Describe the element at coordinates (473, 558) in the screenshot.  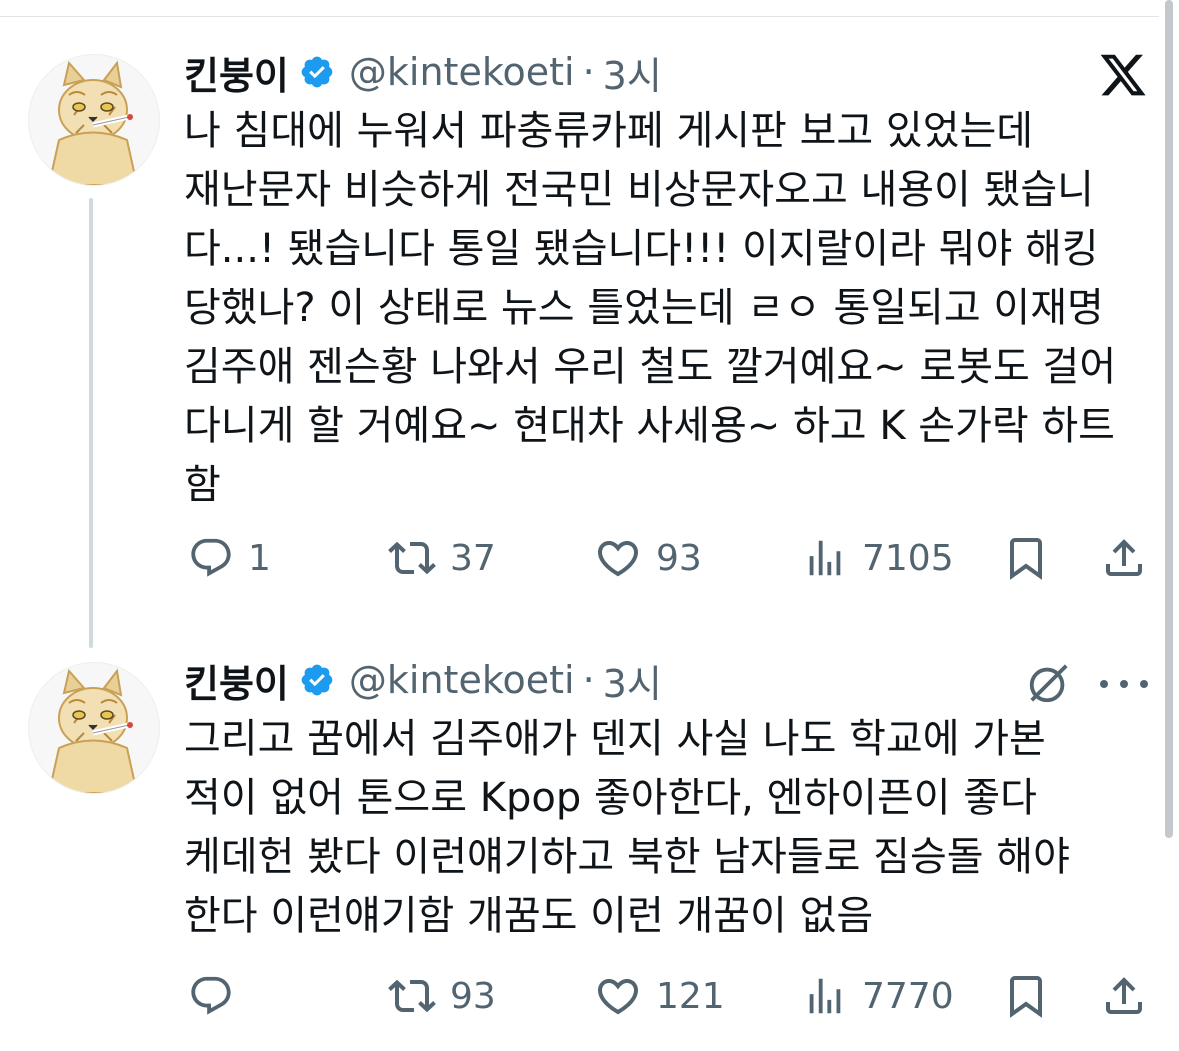
I see `repost-count: 37` at that location.